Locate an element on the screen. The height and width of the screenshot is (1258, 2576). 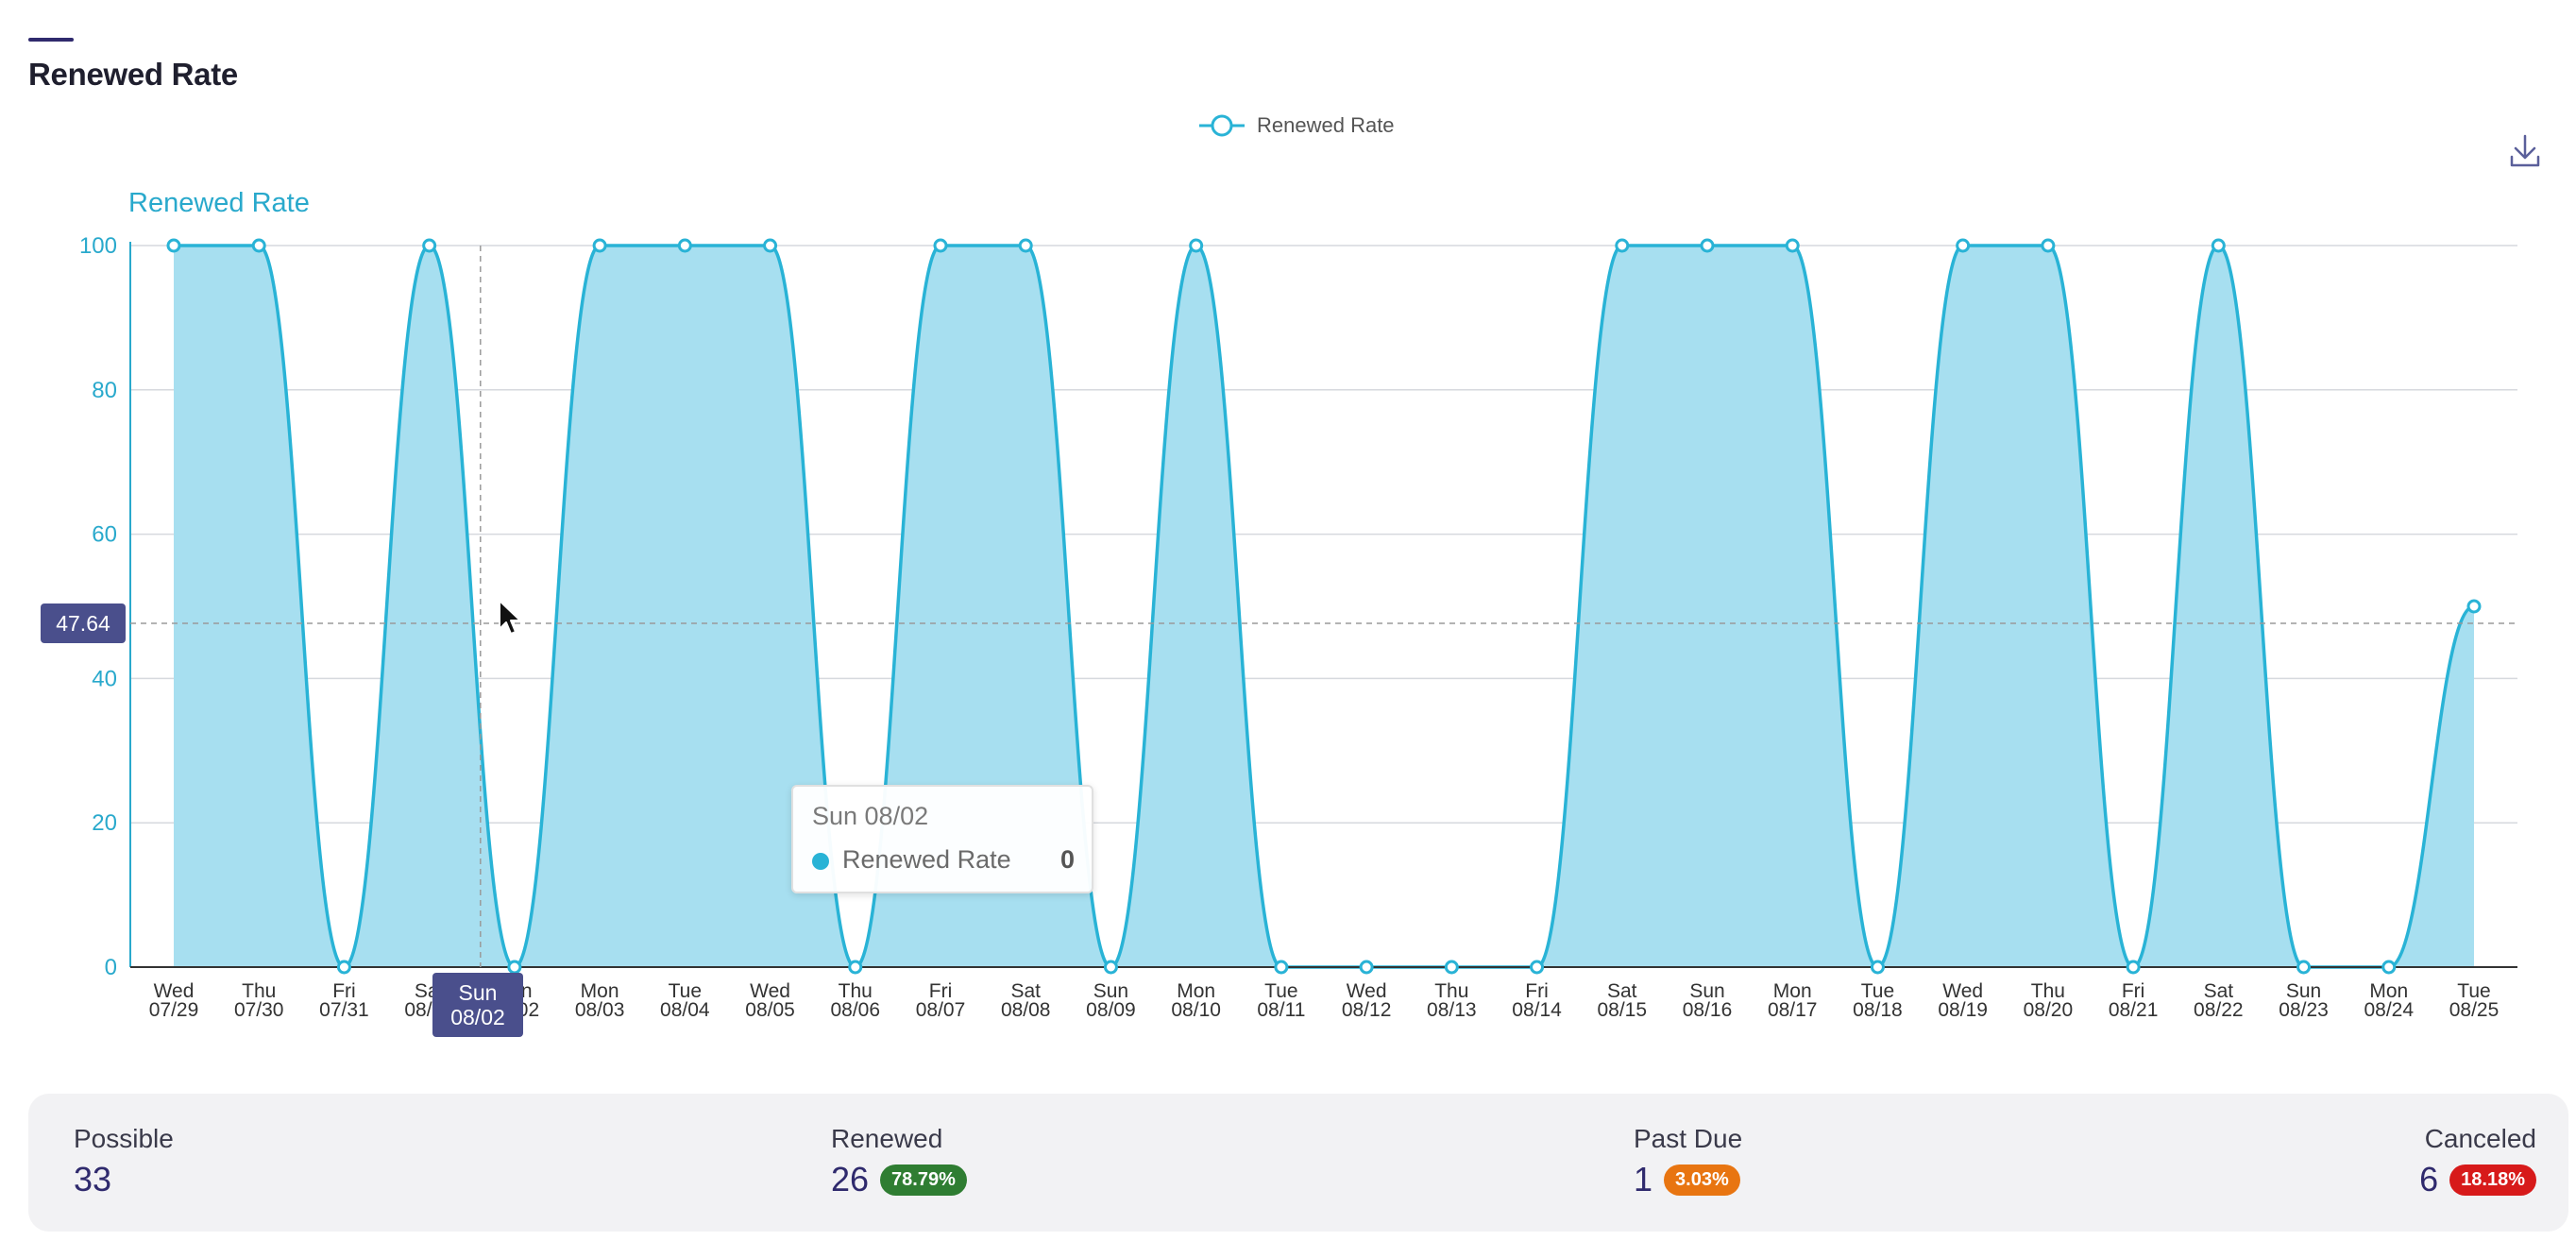
stat-renewed-label: Renewed is located at coordinates (887, 1138).